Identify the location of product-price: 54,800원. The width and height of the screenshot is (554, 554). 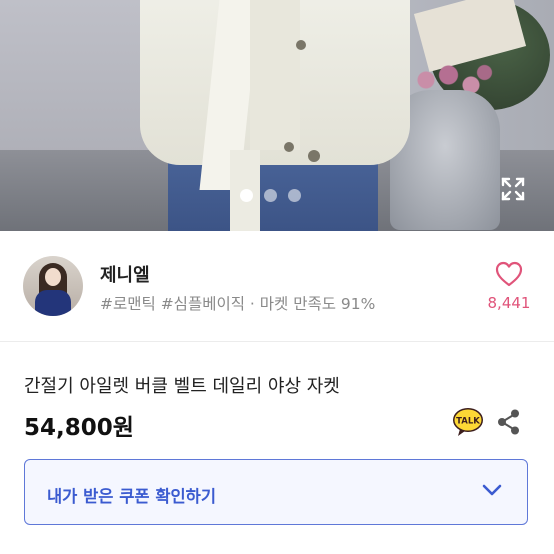
(79, 428).